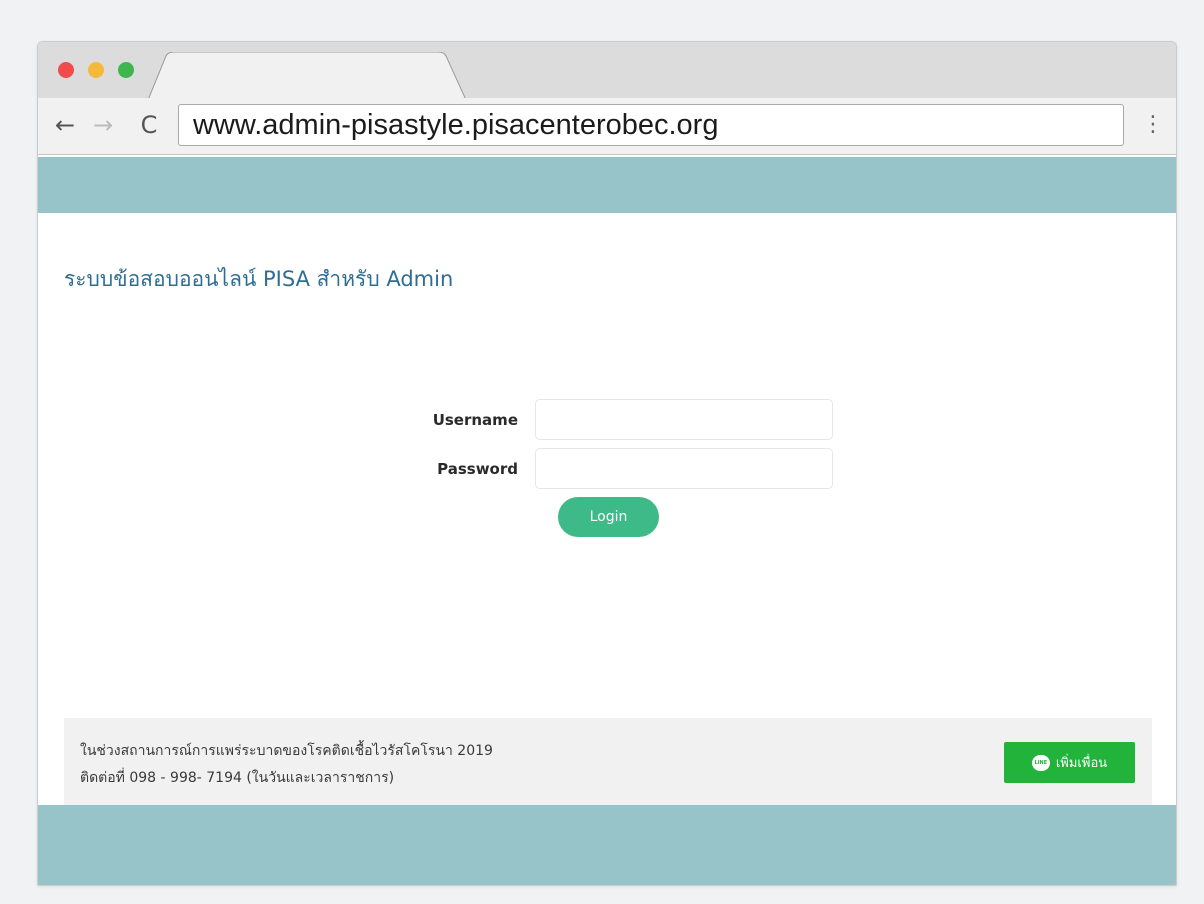  Describe the element at coordinates (96, 70) in the screenshot. I see `minimize-window-dot` at that location.